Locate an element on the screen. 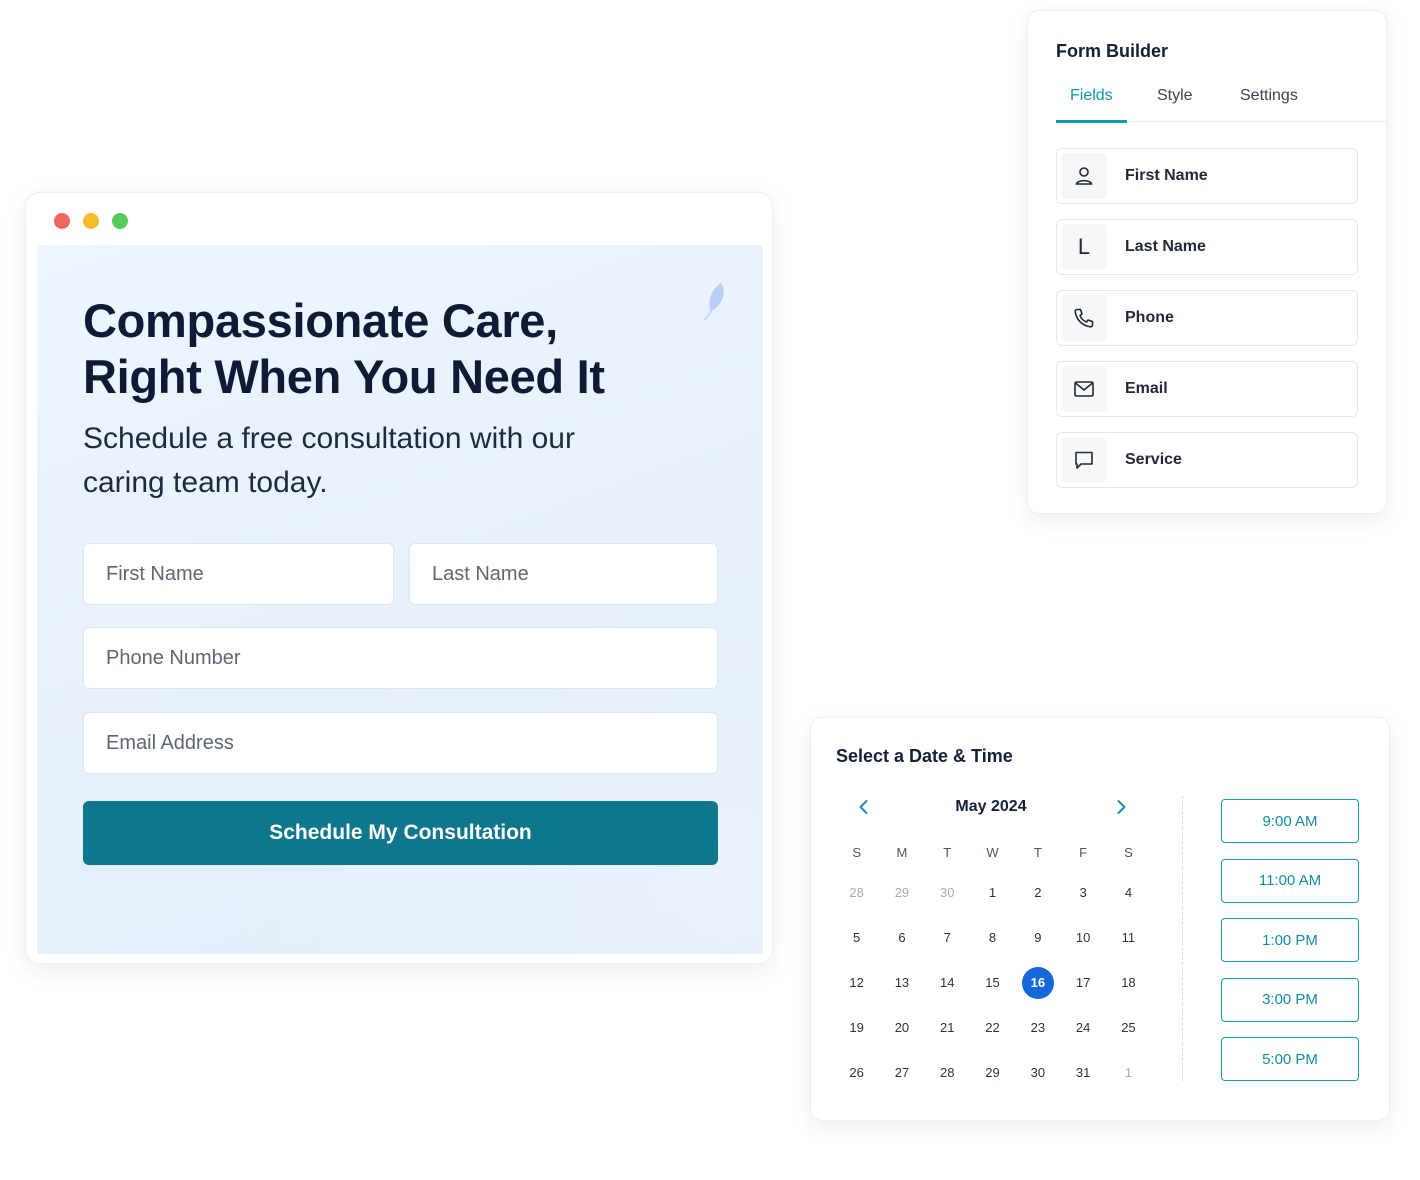  weekday-label: M is located at coordinates (902, 852).